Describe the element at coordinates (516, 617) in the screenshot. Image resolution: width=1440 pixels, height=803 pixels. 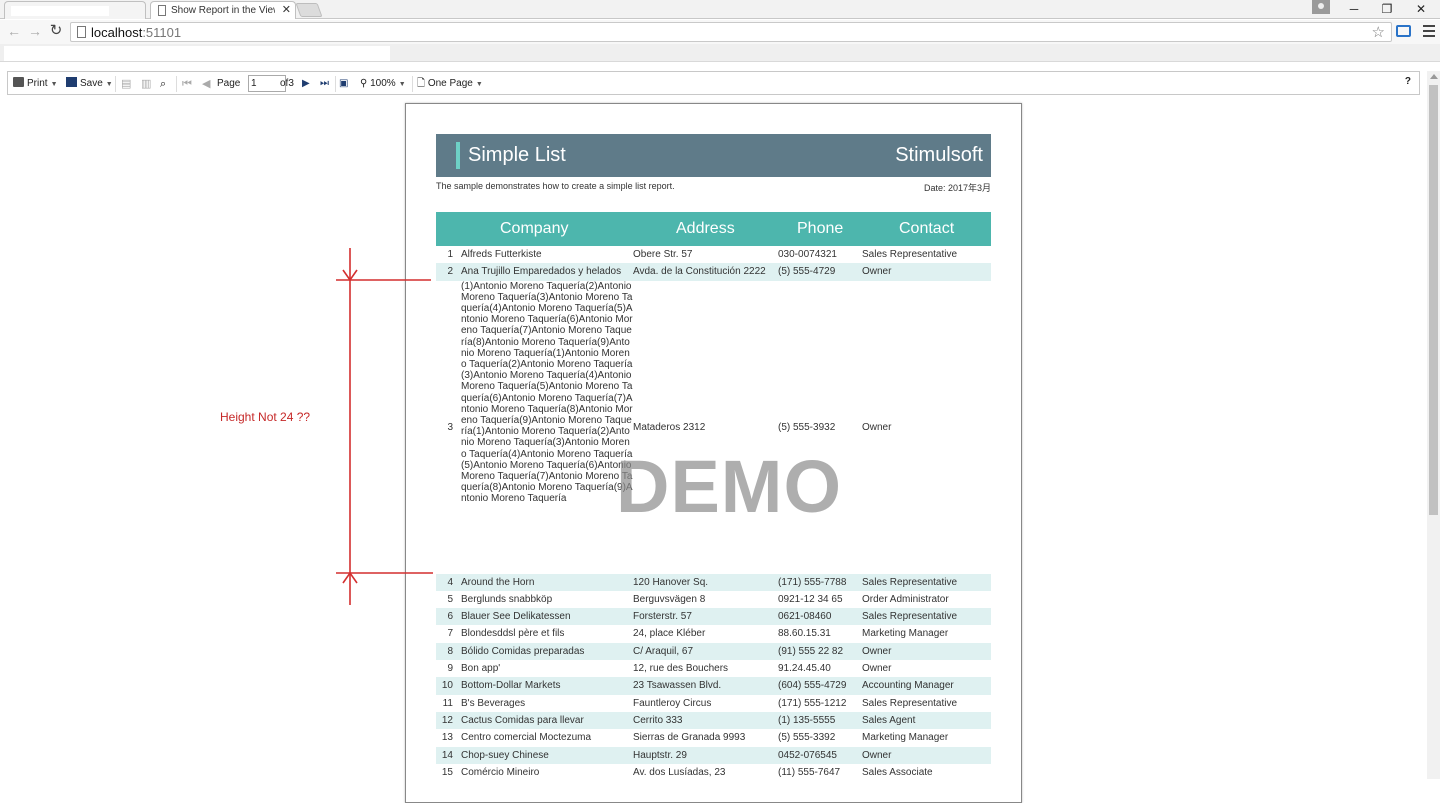
I see `cell-company: Blauer See Delikatessen` at that location.